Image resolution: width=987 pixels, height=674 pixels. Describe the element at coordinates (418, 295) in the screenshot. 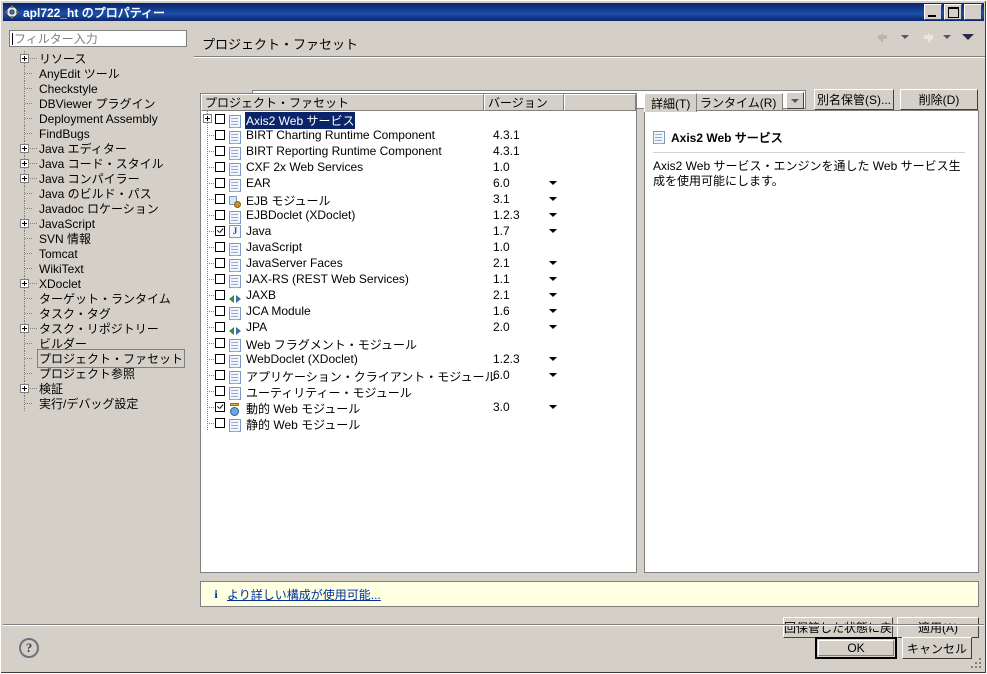

I see `facet-row: JAXB 2.1` at that location.